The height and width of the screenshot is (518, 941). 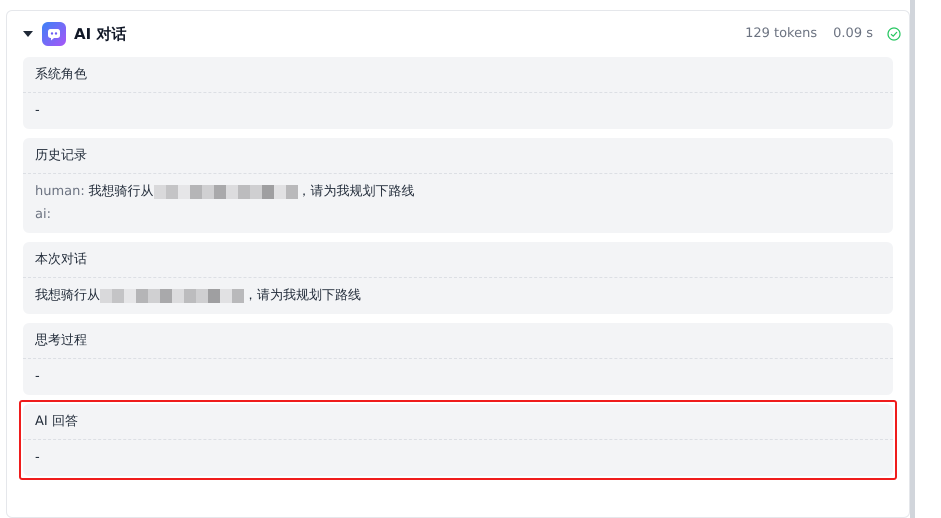 What do you see at coordinates (28, 34) in the screenshot?
I see `caret-icon` at bounding box center [28, 34].